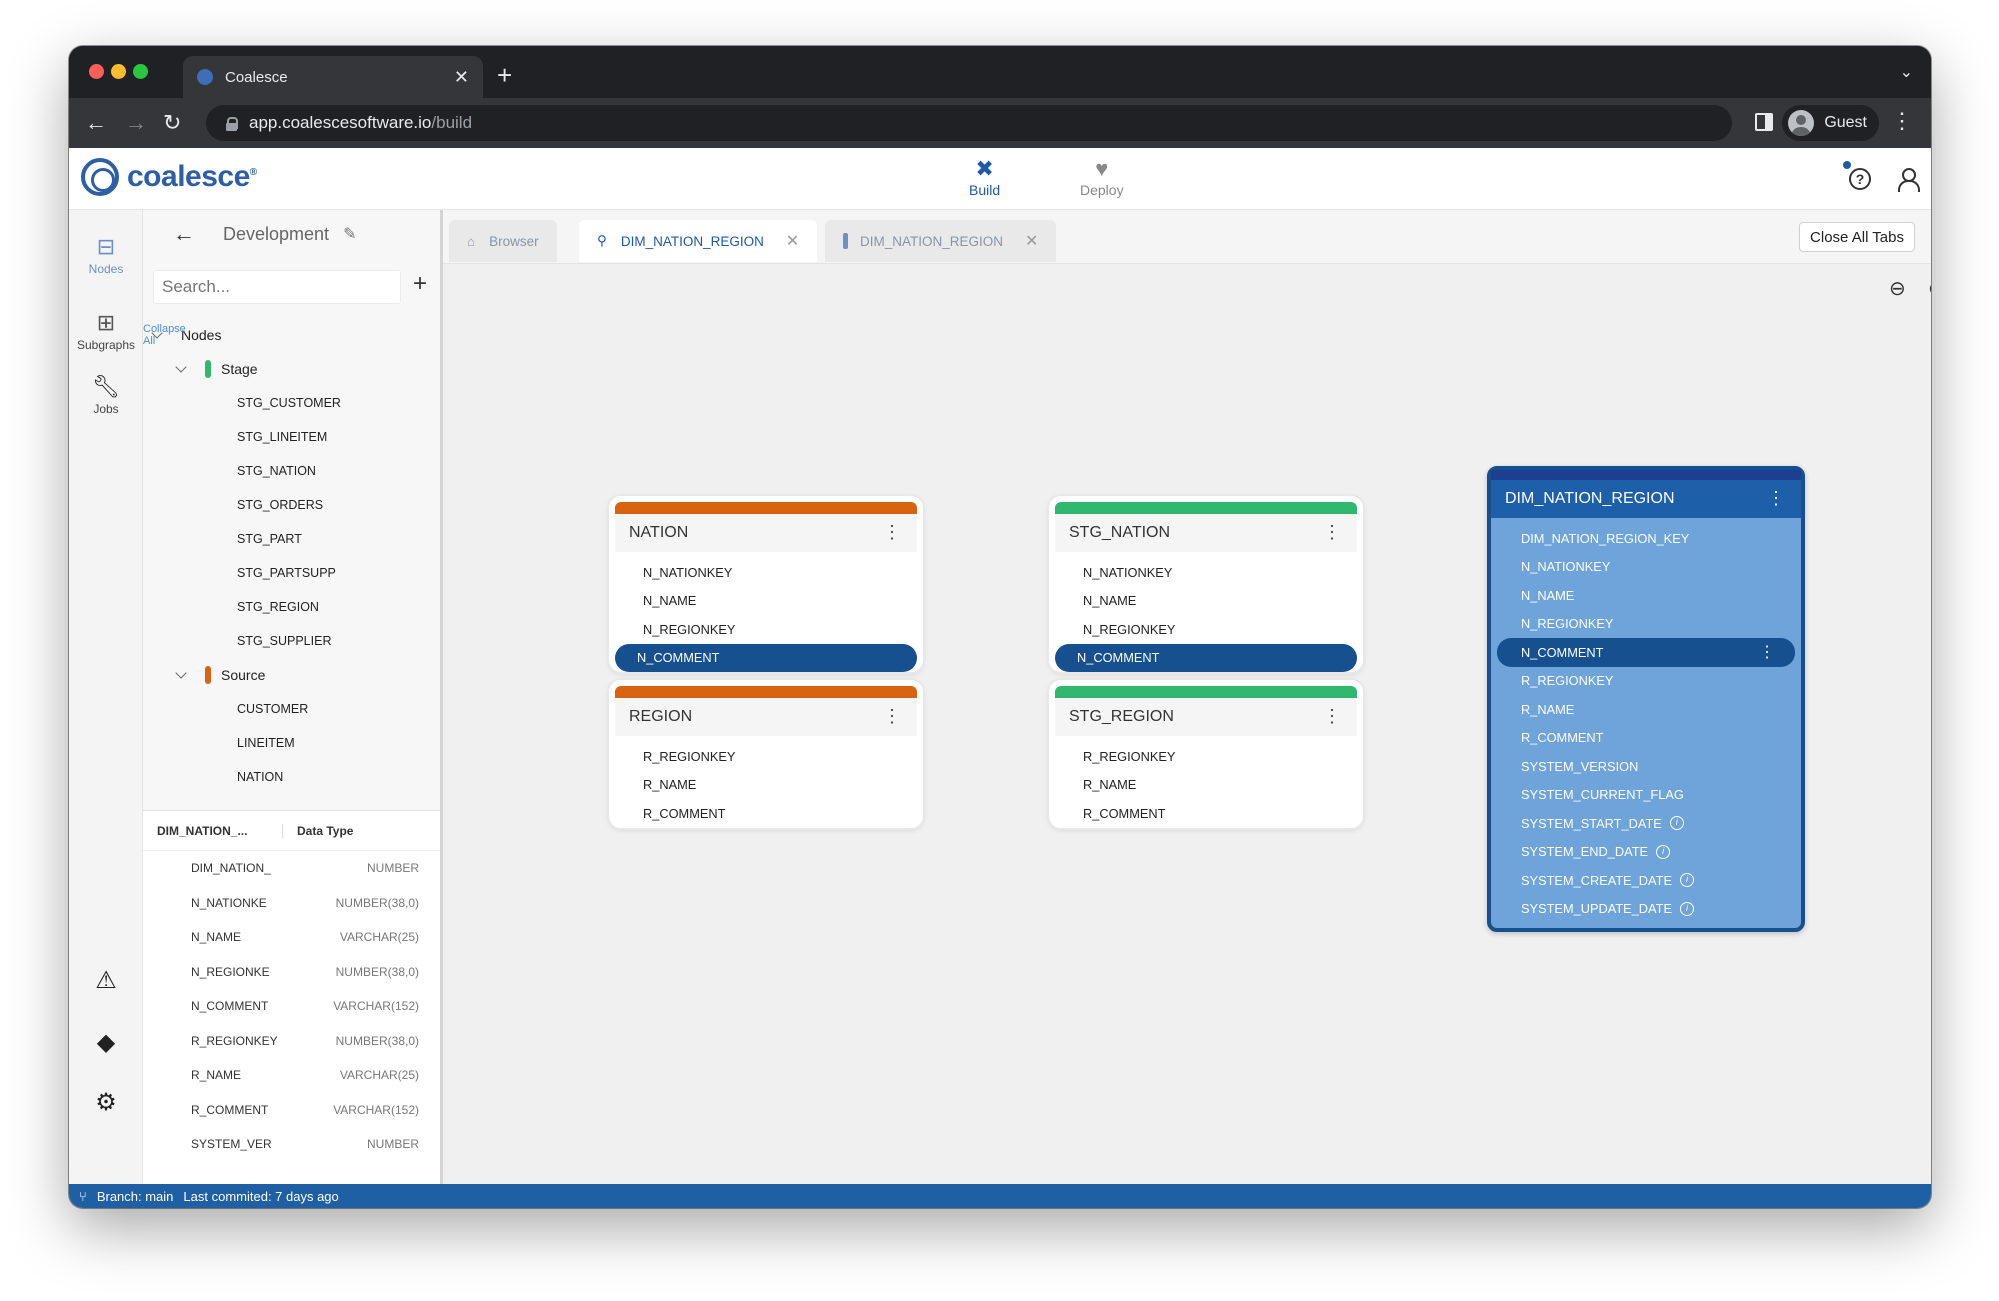 The width and height of the screenshot is (1999, 1301). Describe the element at coordinates (1646, 652) in the screenshot. I see `column-item-selected: N_COMMENT ⋮` at that location.